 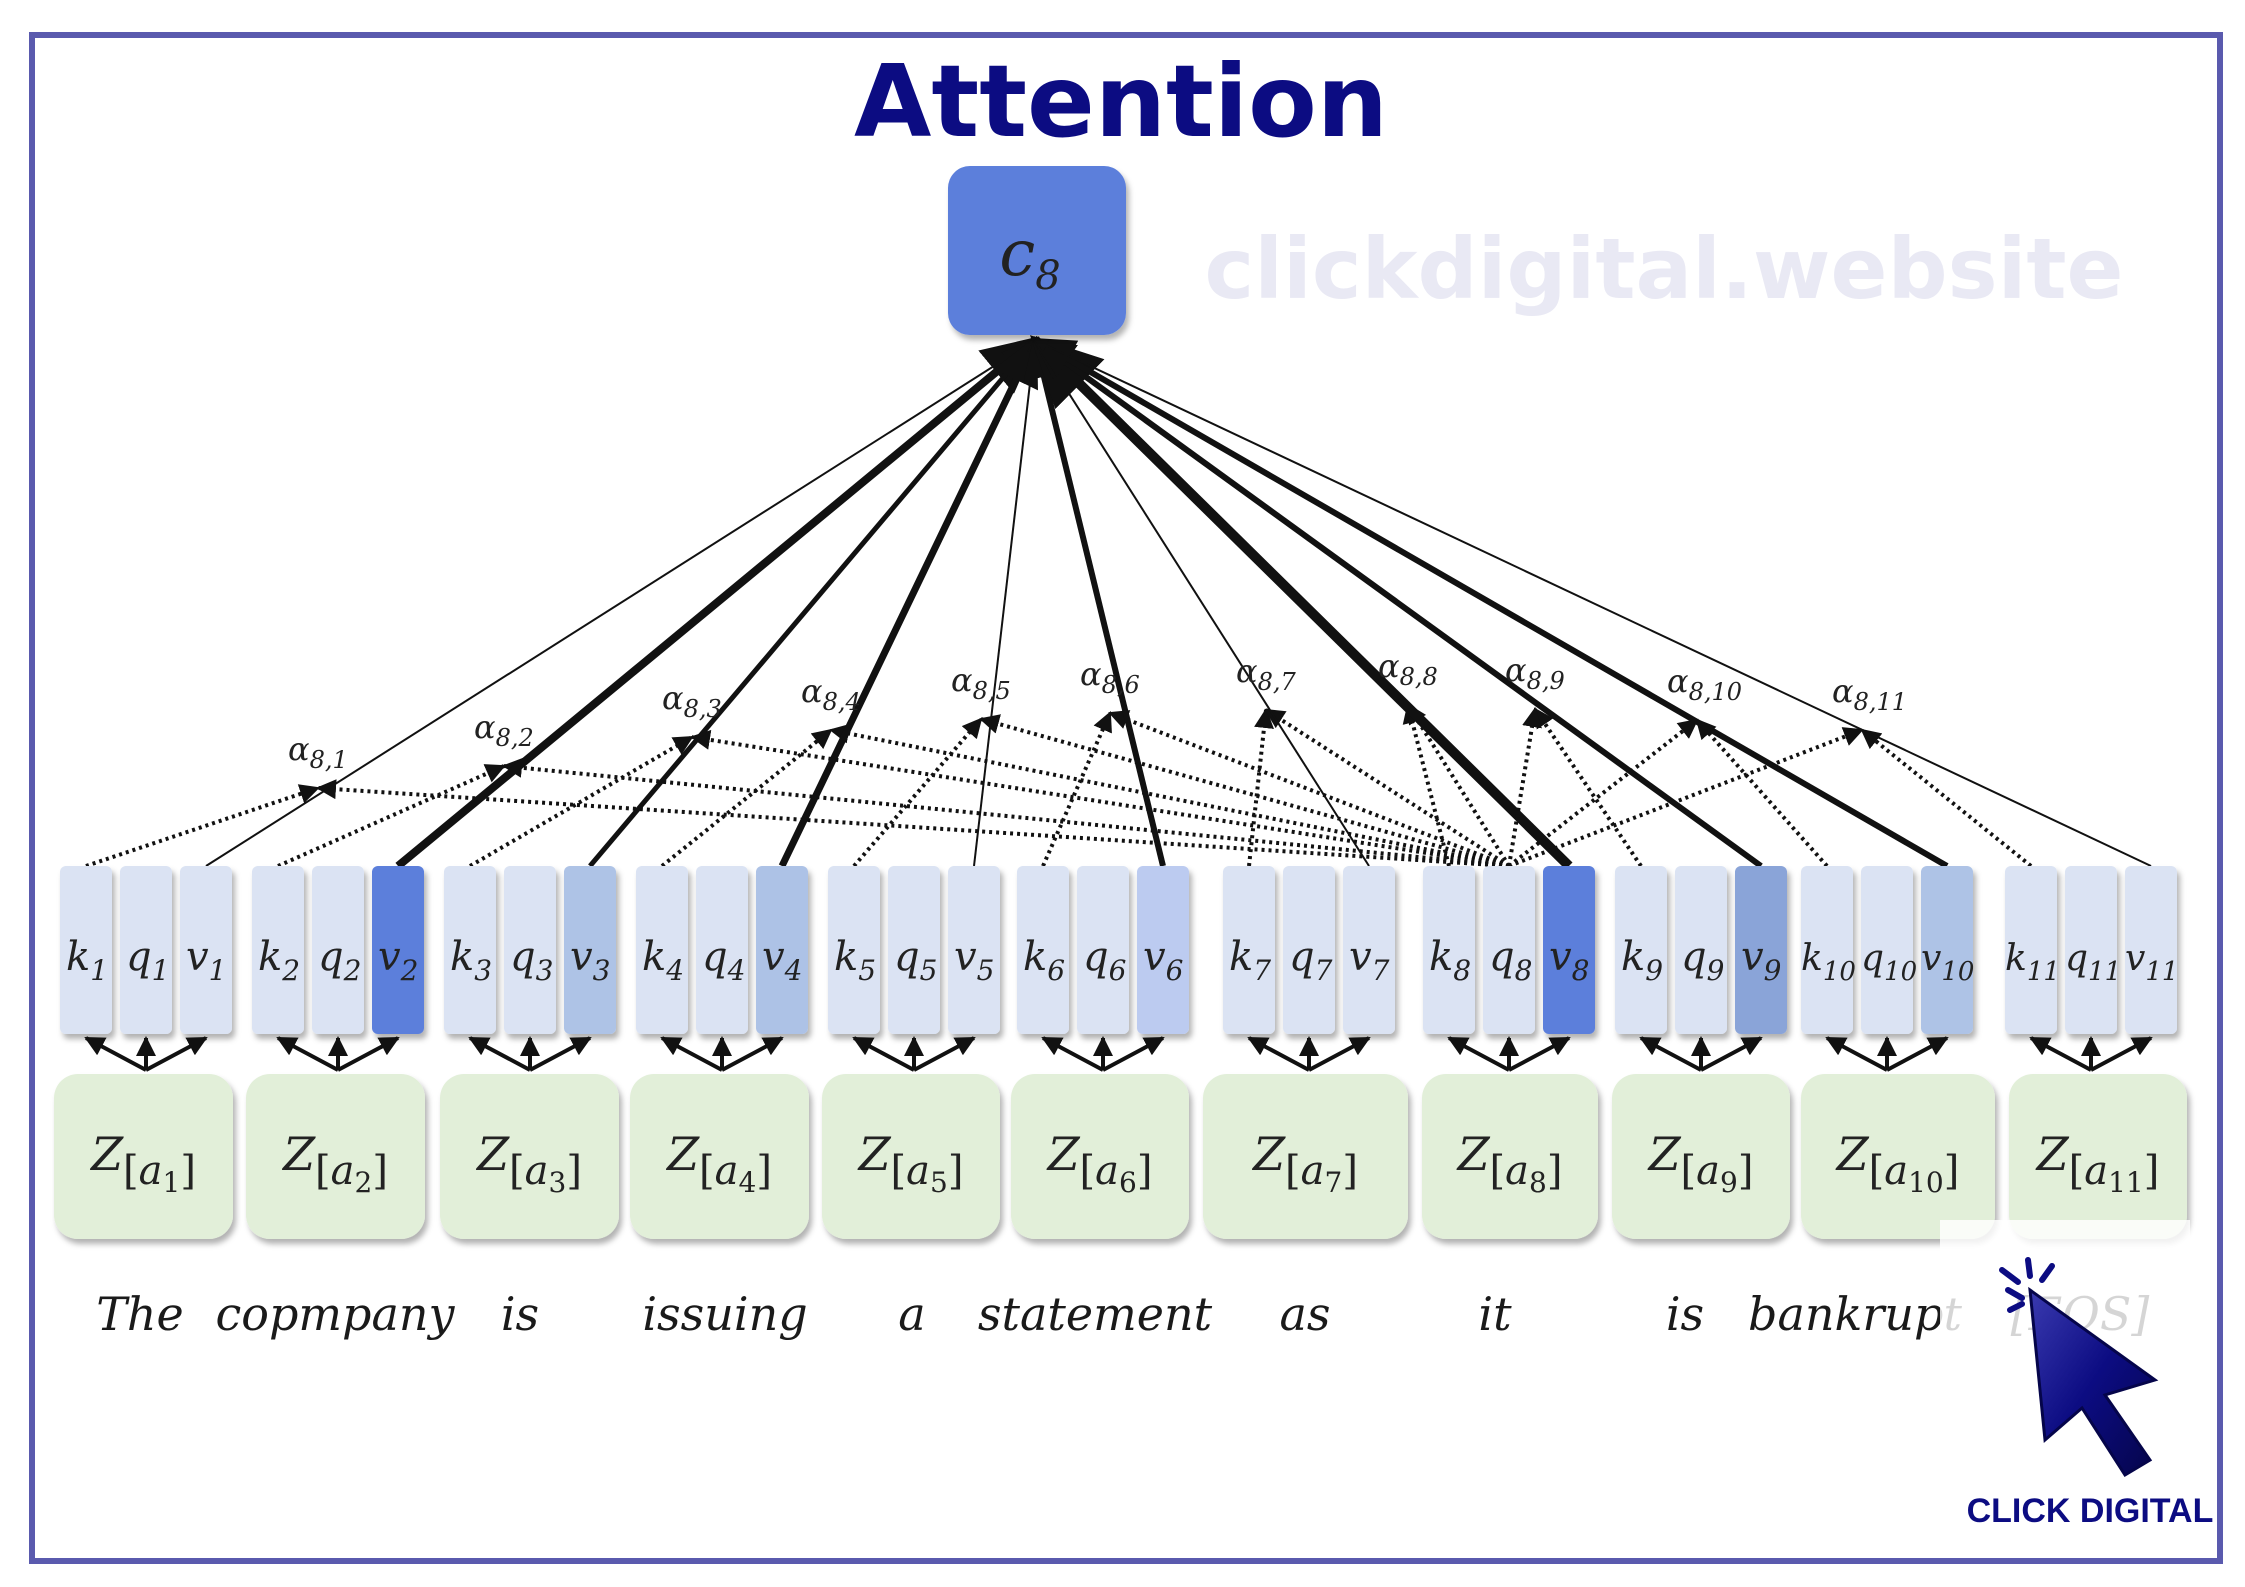 I want to click on value-vector-7: v7, so click(x=1369, y=950).